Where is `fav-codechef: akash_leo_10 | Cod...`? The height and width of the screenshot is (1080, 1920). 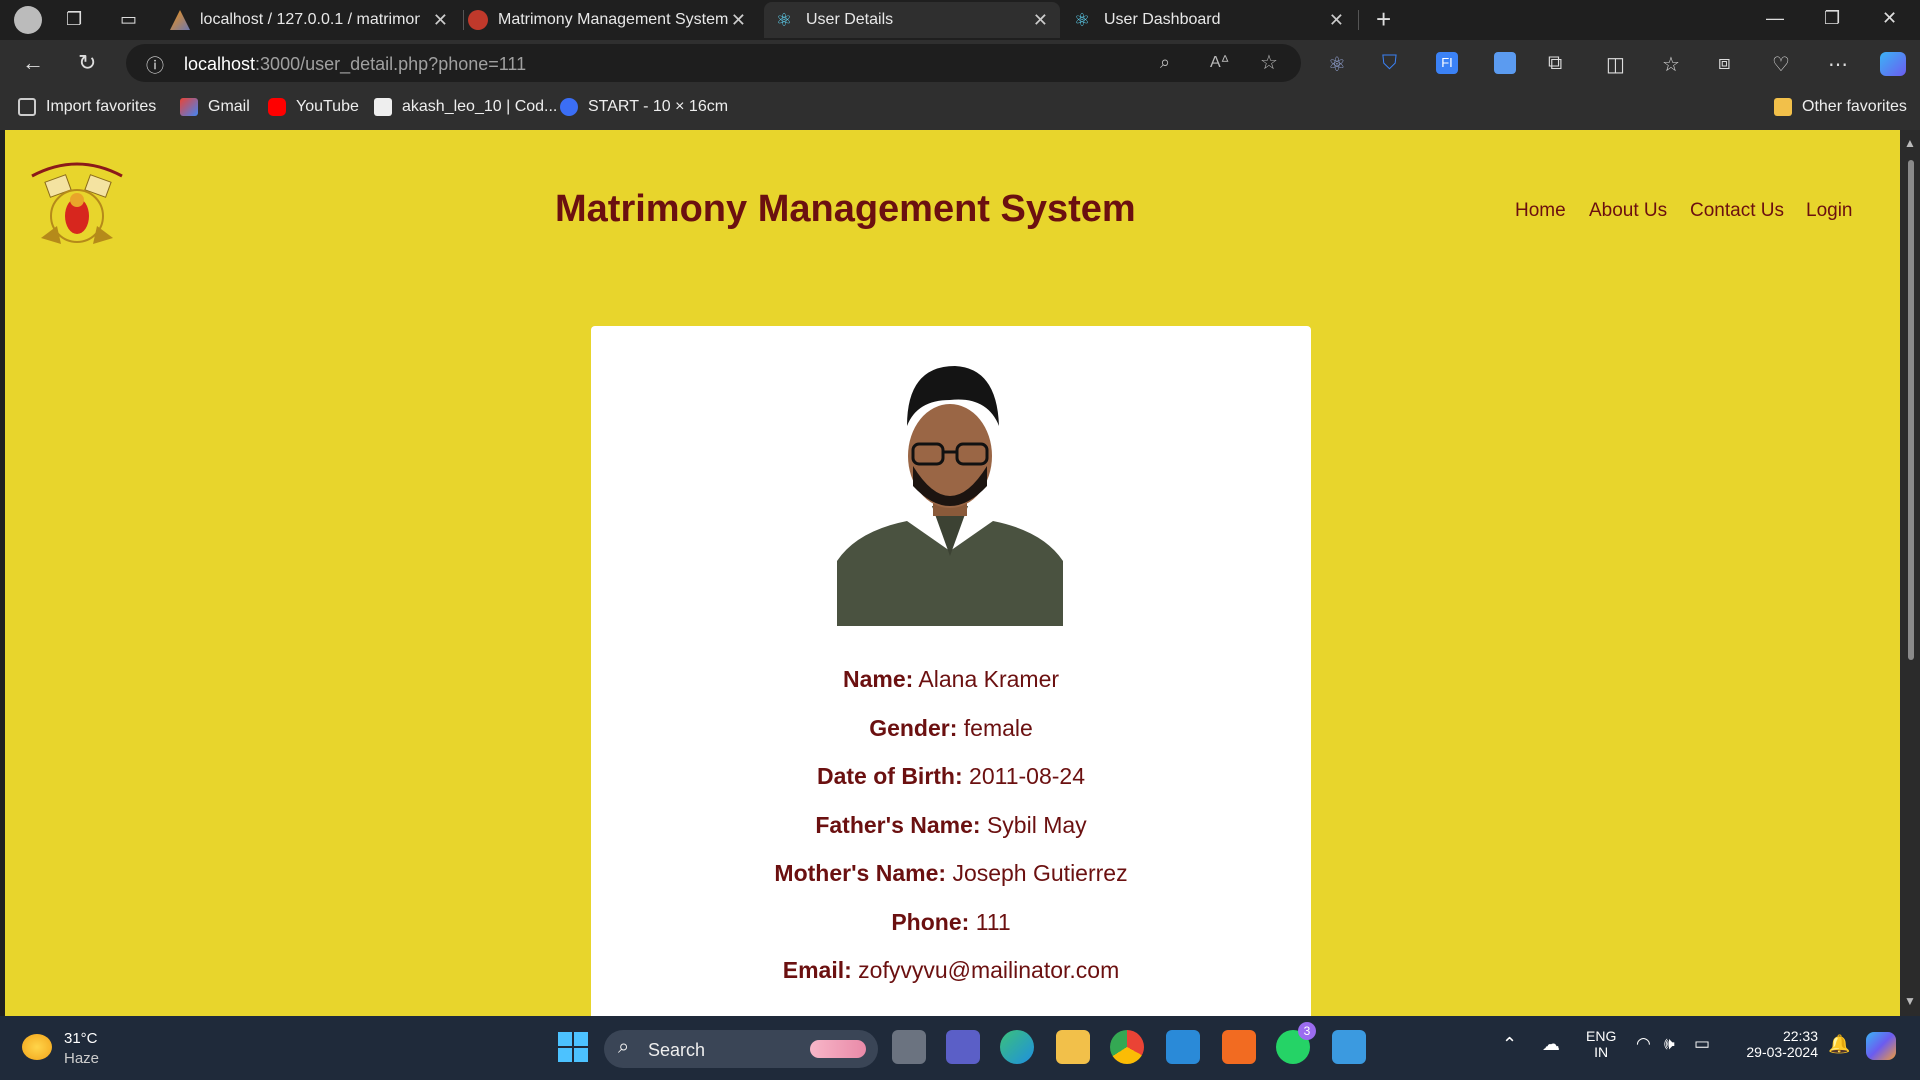
fav-codechef: akash_leo_10 | Cod... is located at coordinates (465, 107).